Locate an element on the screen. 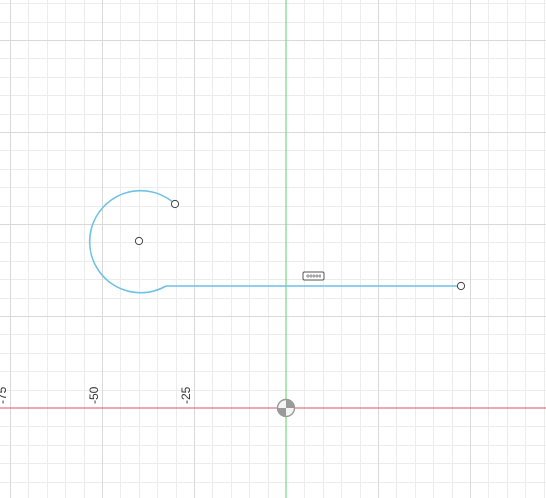  origin-icon is located at coordinates (286, 408).